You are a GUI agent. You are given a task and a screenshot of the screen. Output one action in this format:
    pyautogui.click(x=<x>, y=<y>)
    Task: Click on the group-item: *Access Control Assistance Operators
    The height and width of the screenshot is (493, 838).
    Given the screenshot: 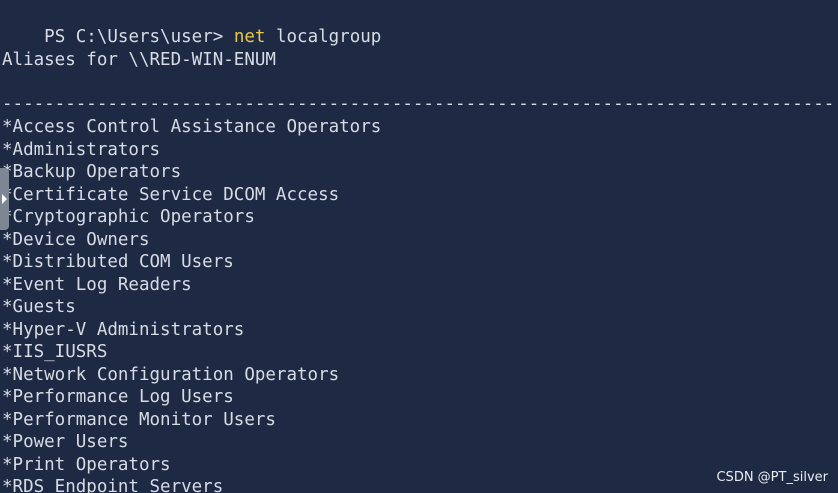 What is the action you would take?
    pyautogui.click(x=192, y=127)
    